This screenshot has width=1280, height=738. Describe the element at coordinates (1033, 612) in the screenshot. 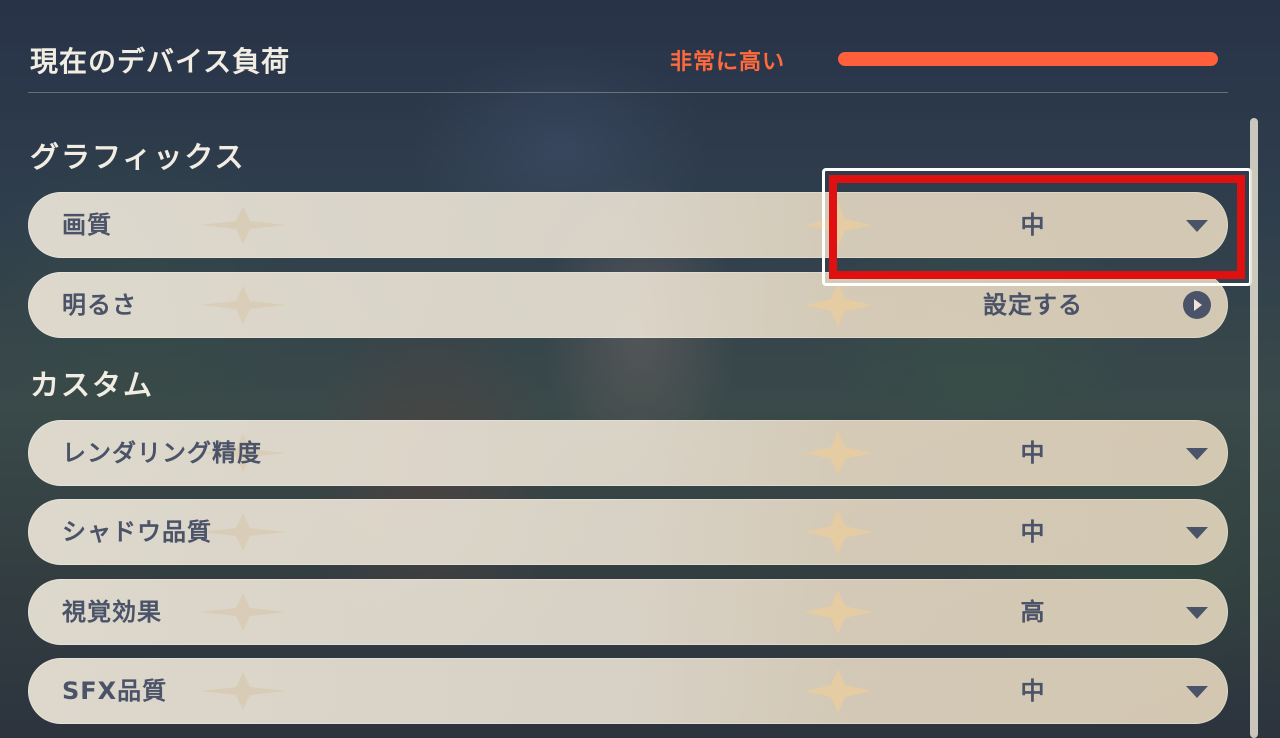

I see `visual-effects-dropdown: 高` at that location.